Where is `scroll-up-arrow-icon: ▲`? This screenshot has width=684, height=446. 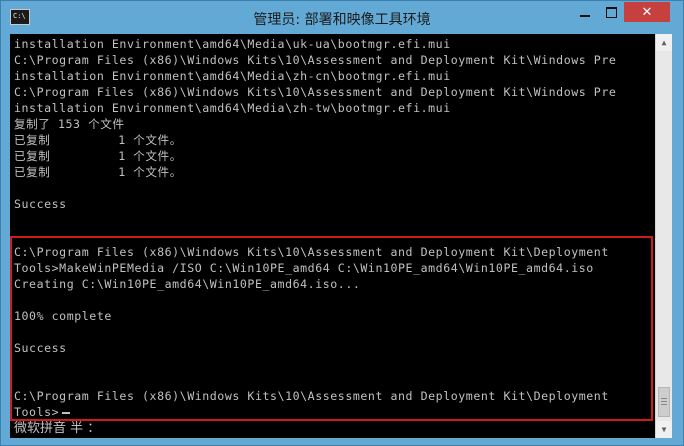 scroll-up-arrow-icon: ▲ is located at coordinates (664, 42).